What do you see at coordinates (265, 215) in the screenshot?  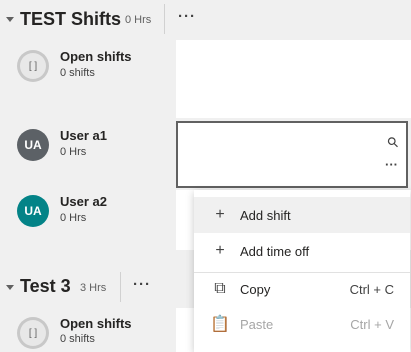 I see `menu-item-label: Add shift` at bounding box center [265, 215].